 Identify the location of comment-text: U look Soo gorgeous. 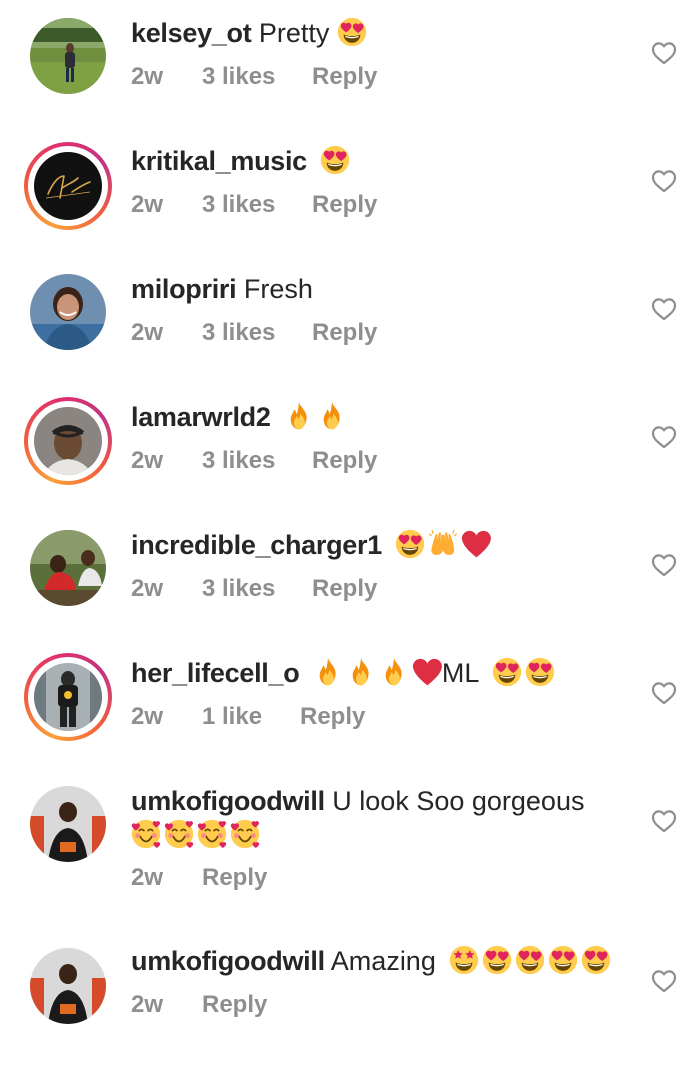
(458, 801).